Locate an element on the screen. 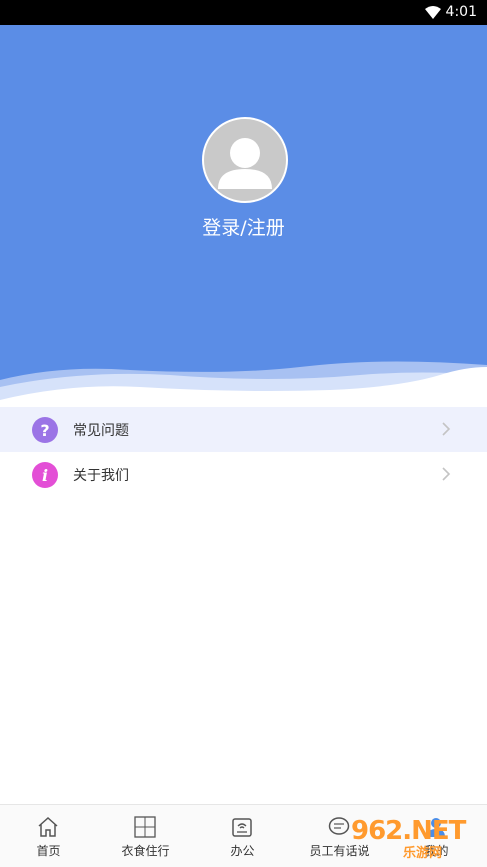 The width and height of the screenshot is (487, 867). status-bar: 4:01 is located at coordinates (243, 12).